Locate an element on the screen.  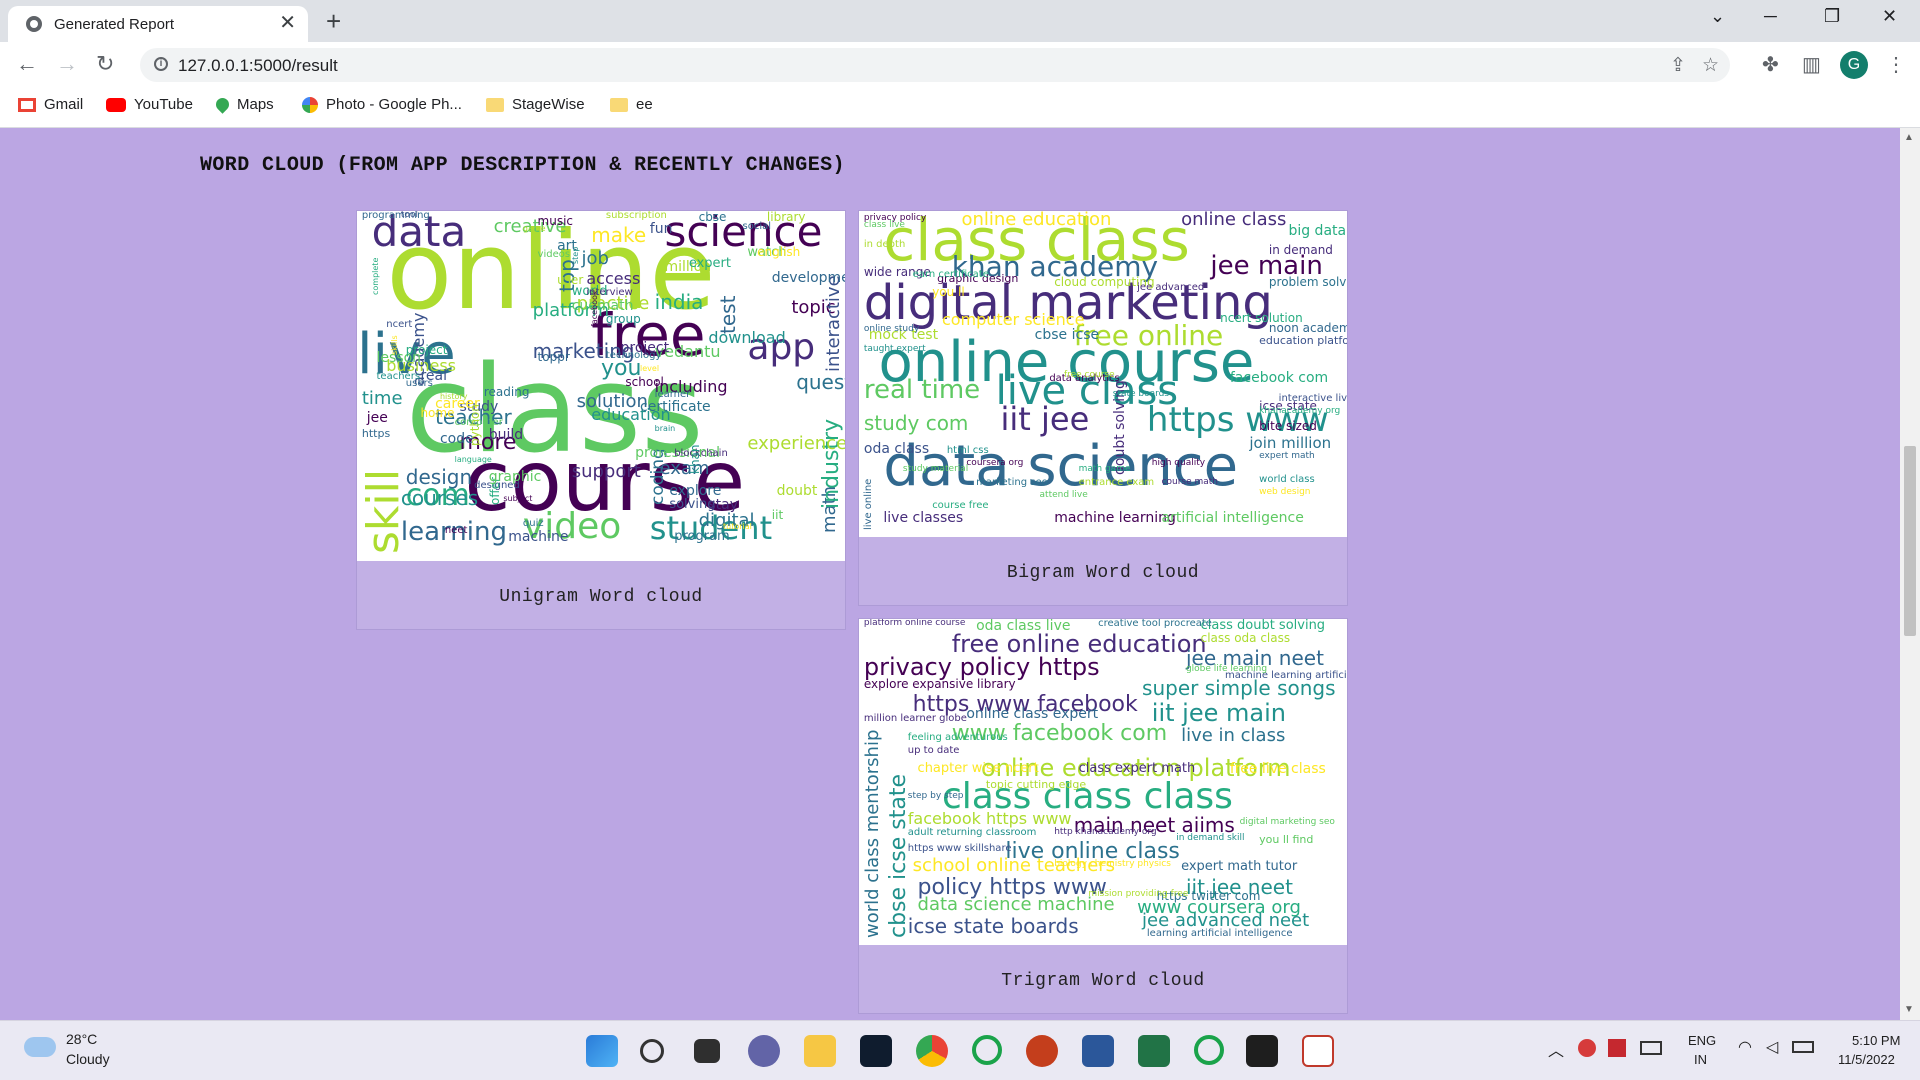
address-url: 127.0.0.1:5000/result is located at coordinates (258, 66).